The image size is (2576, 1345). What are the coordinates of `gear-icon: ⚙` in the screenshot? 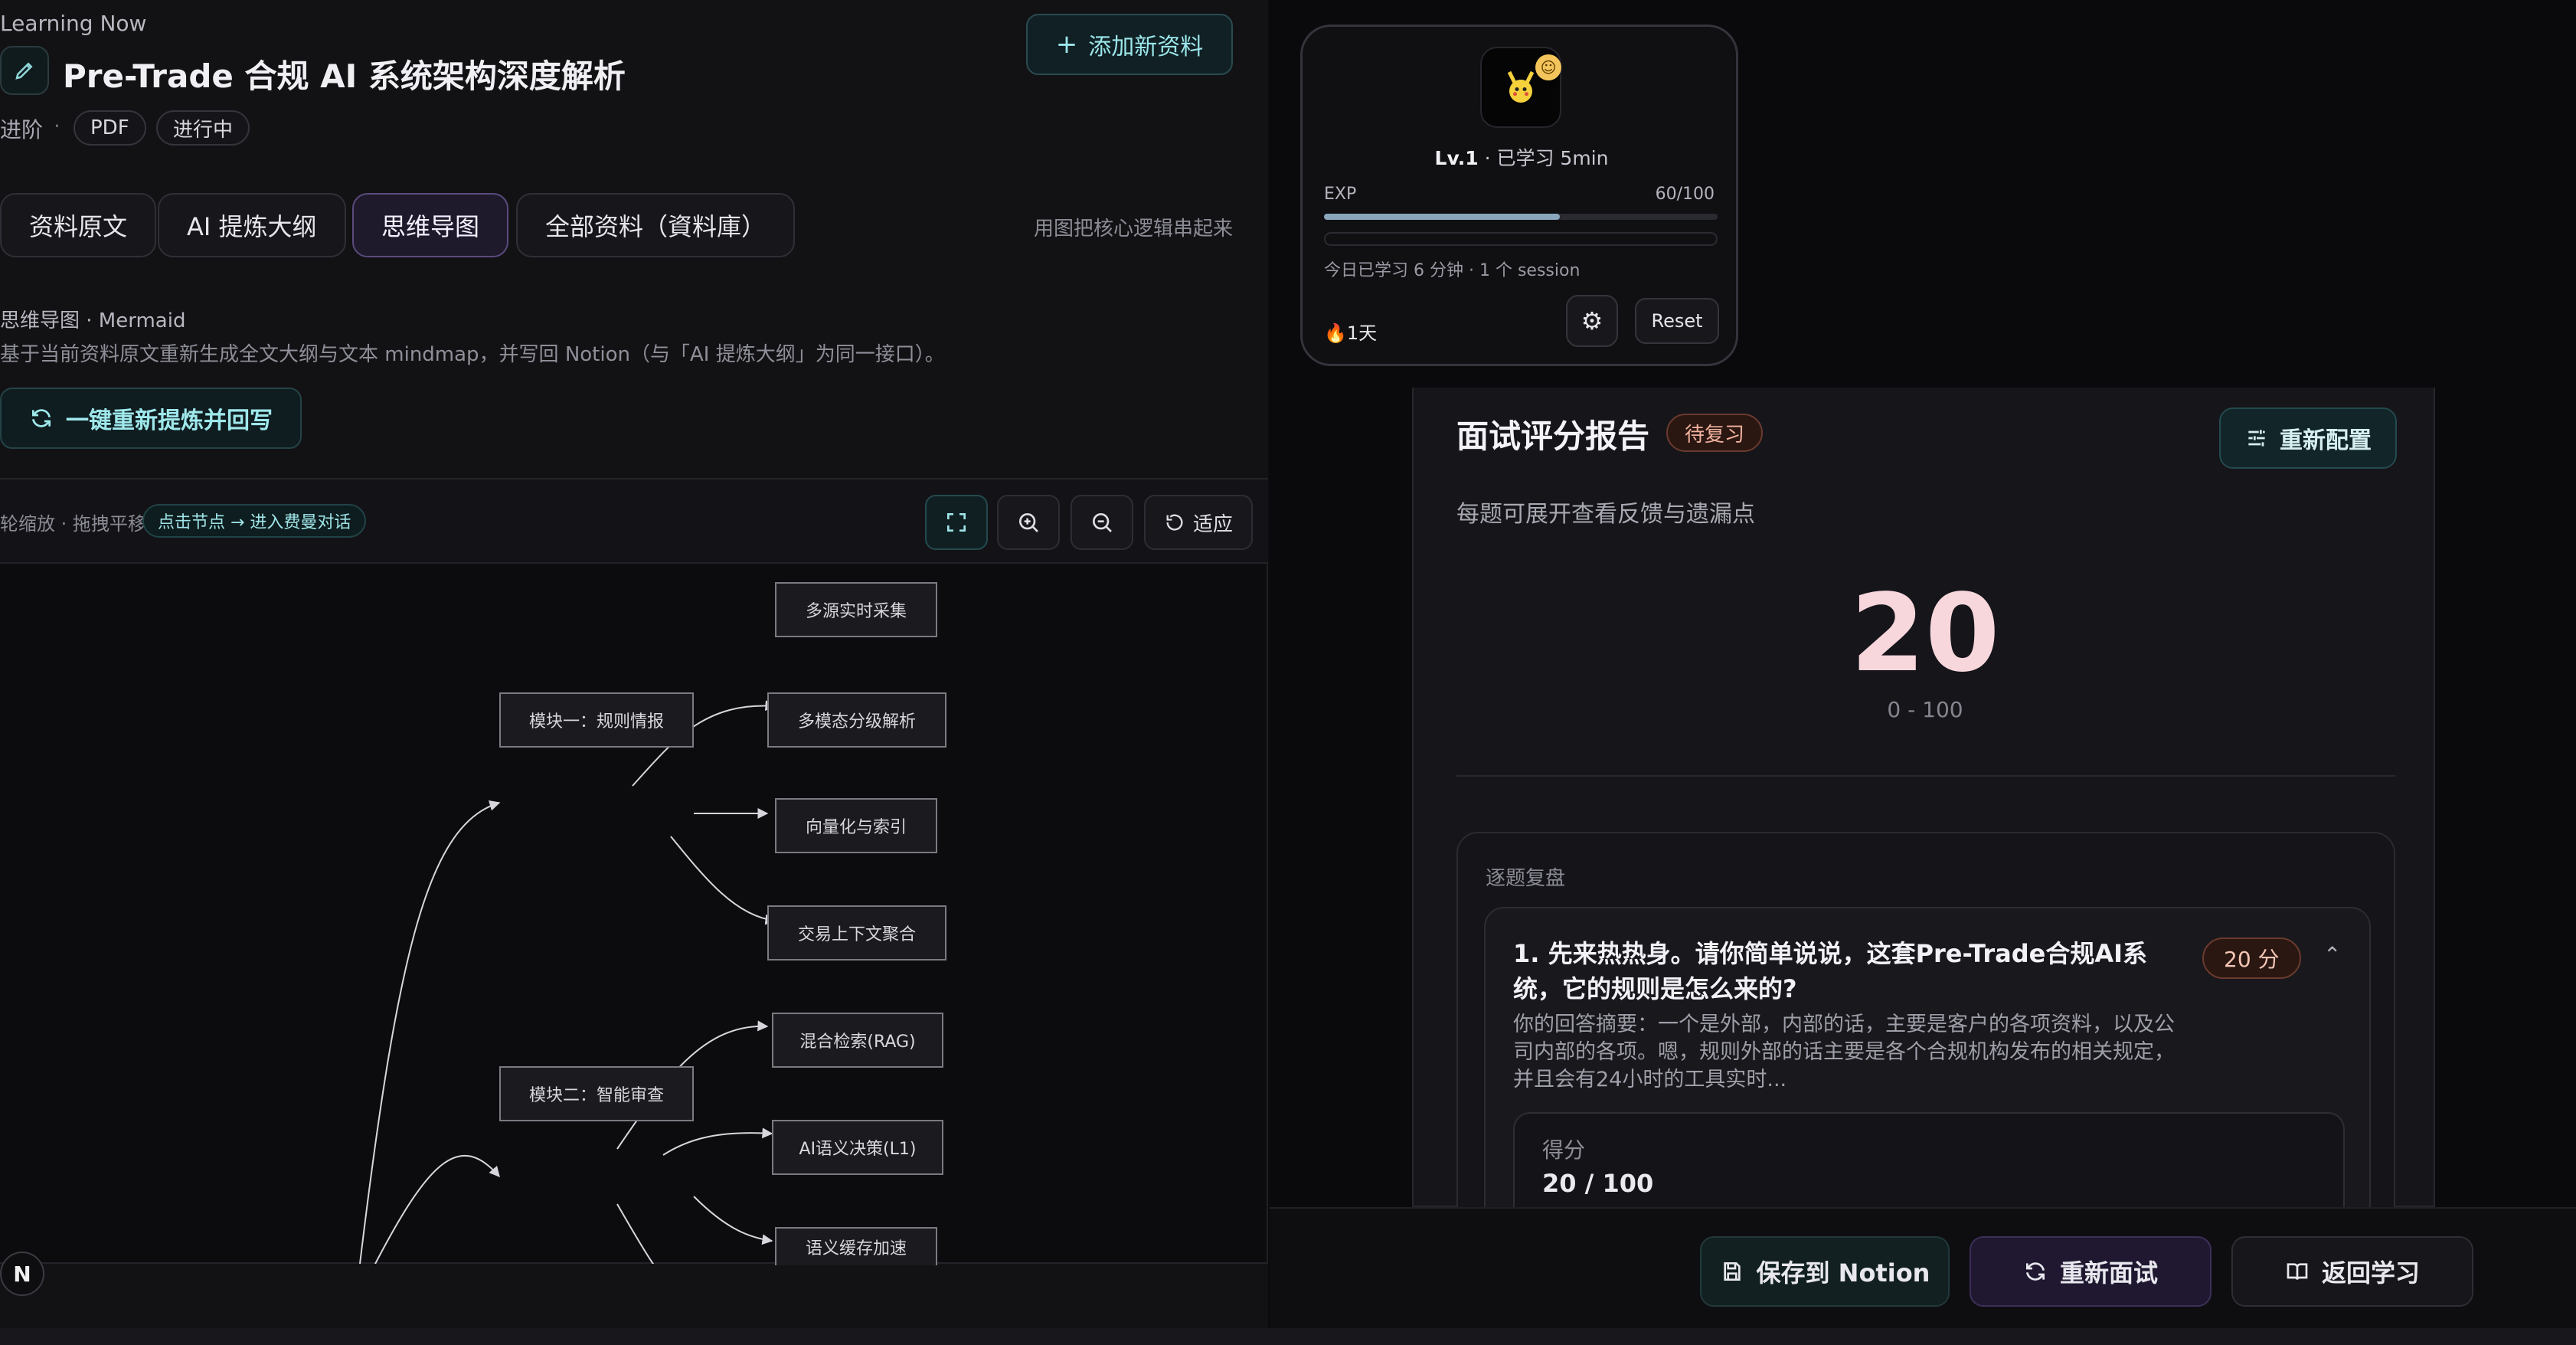 It's located at (1592, 320).